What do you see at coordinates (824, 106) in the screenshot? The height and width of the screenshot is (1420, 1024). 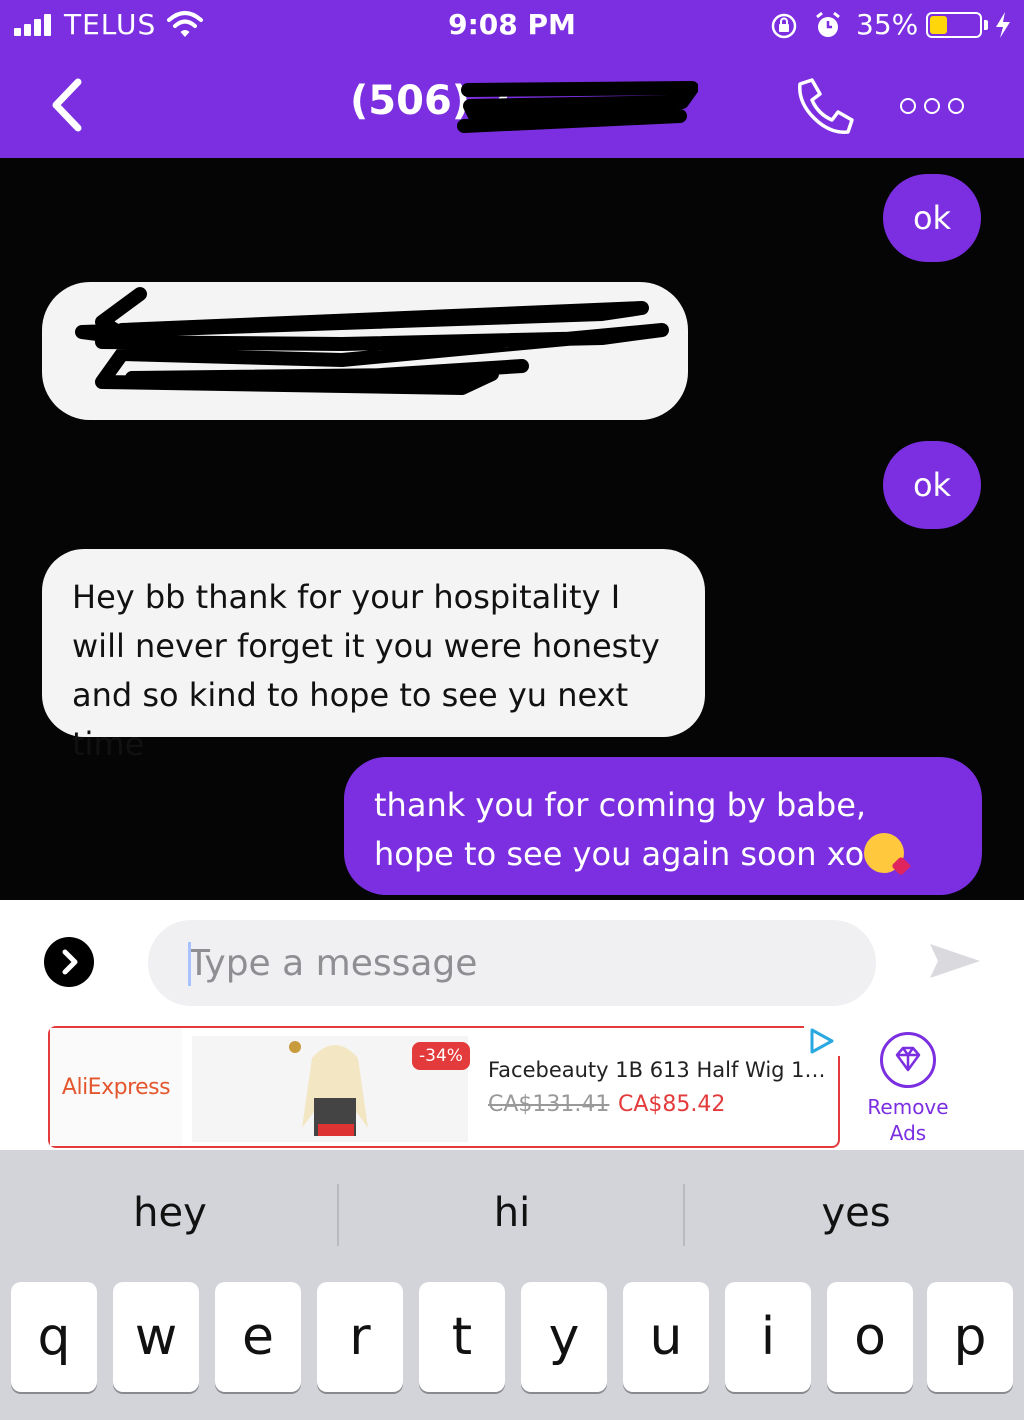 I see `phone-icon` at bounding box center [824, 106].